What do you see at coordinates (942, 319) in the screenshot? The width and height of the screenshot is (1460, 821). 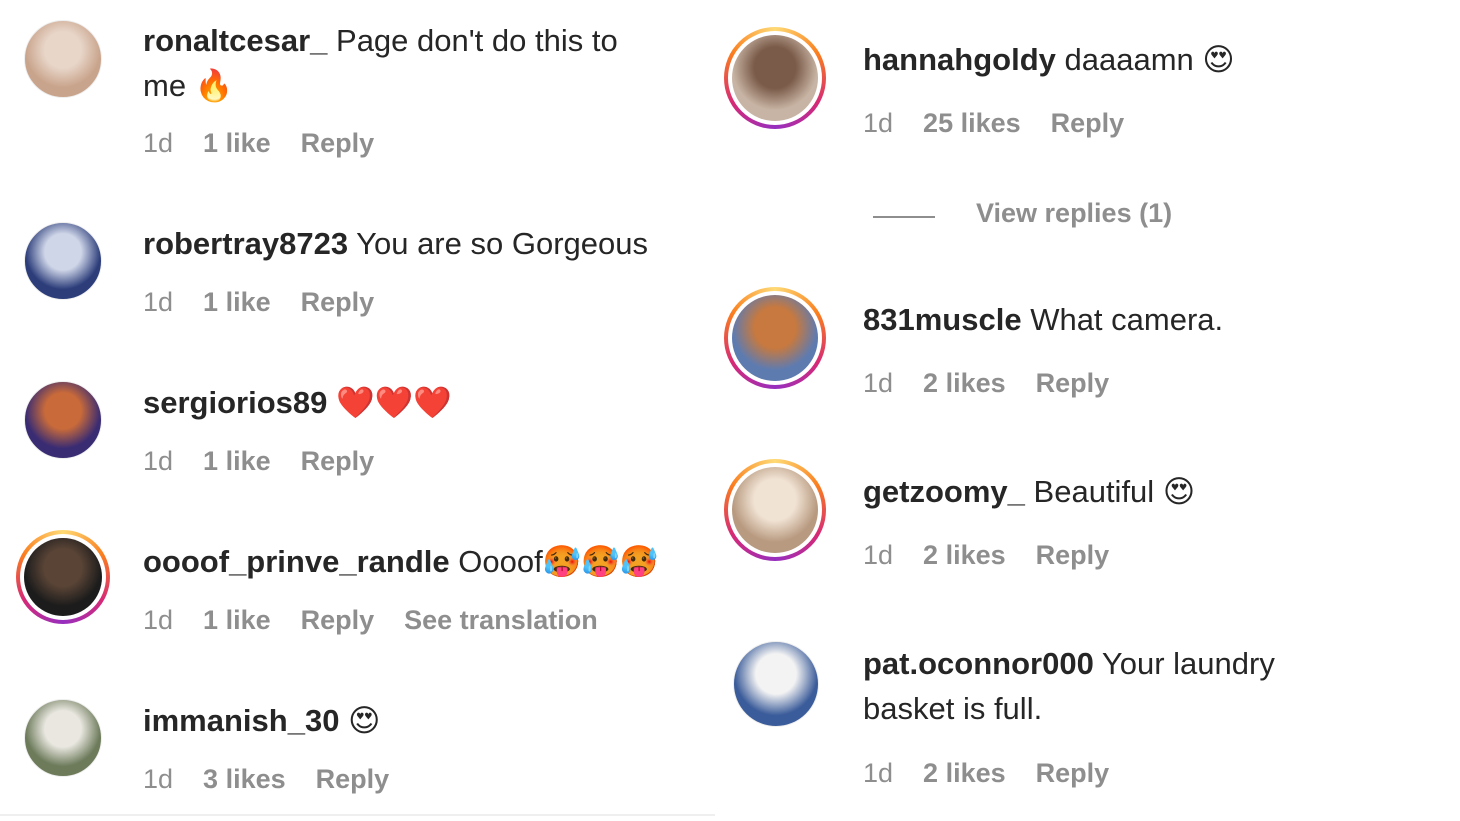 I see `username-link: 831muscle` at bounding box center [942, 319].